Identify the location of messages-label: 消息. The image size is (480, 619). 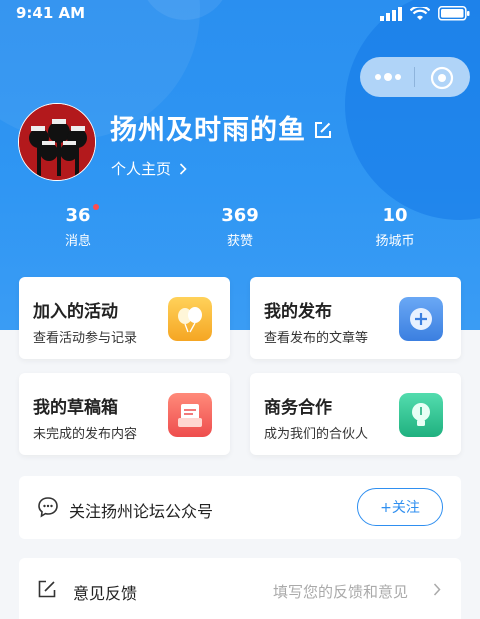
(77, 241).